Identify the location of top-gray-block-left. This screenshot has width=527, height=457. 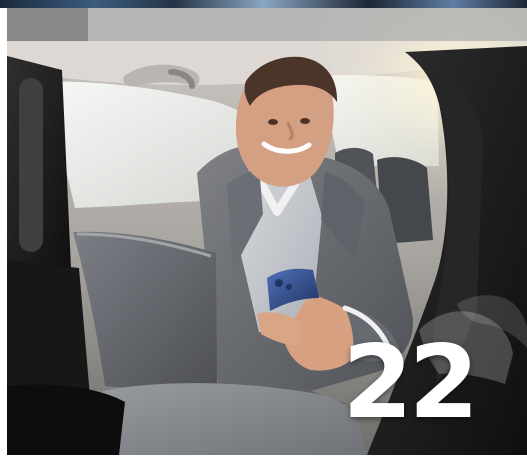
(47, 24).